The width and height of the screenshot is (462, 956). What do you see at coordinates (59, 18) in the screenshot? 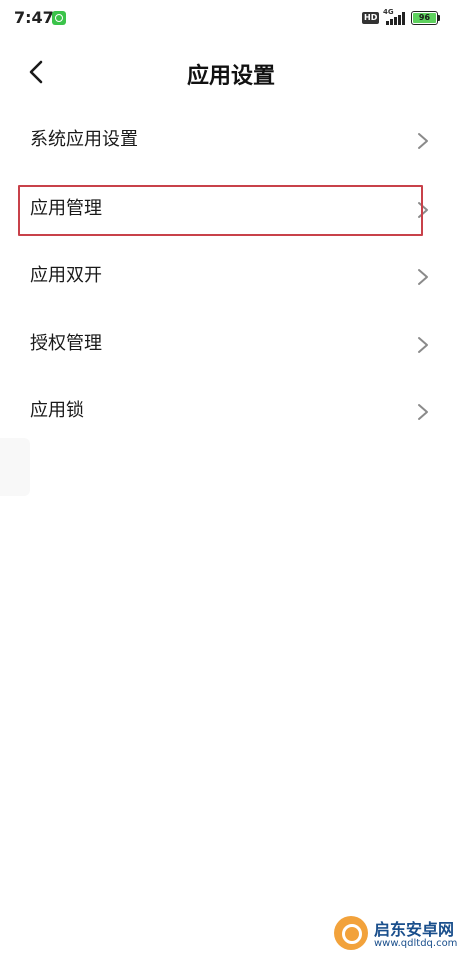
I see `wechat-icon` at bounding box center [59, 18].